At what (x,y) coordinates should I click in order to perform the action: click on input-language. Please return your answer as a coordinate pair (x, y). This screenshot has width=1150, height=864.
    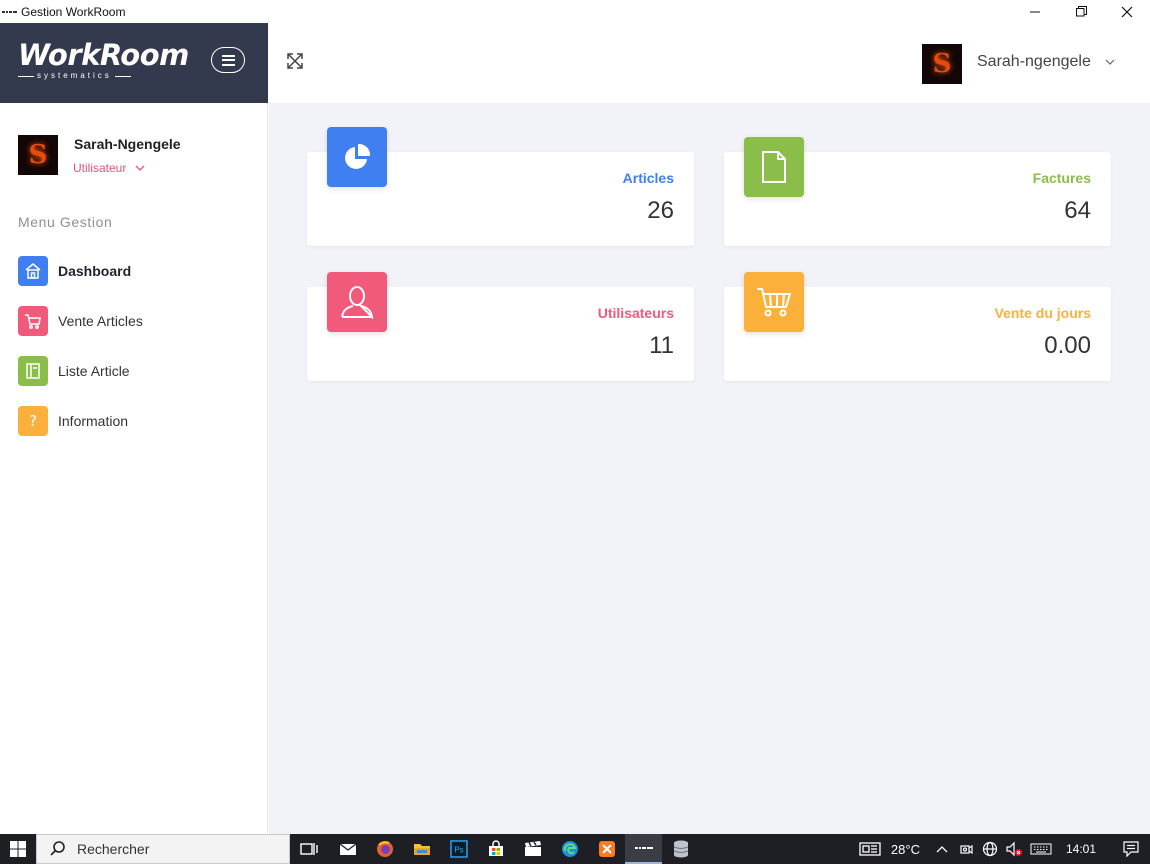
    Looking at the image, I should click on (1041, 849).